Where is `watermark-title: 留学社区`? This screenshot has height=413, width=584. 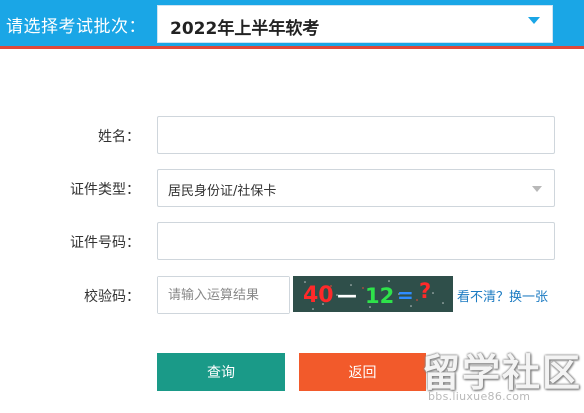
watermark-title: 留学社区 is located at coordinates (502, 373).